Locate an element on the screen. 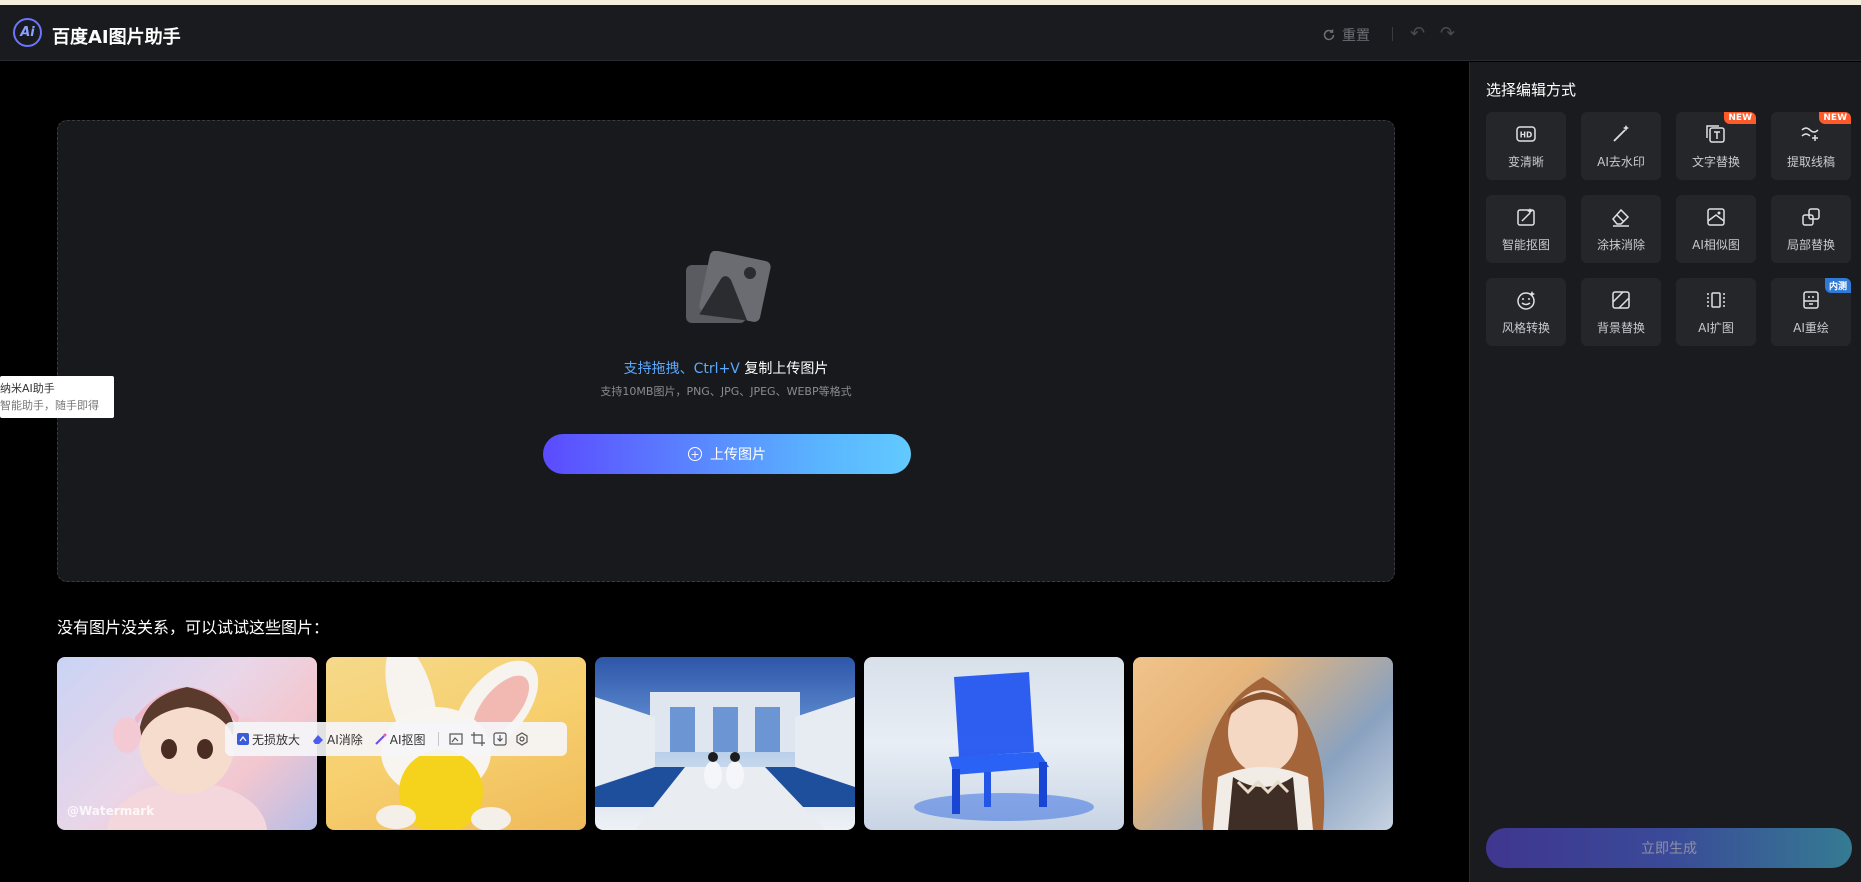  tool-label: 提取线稿 is located at coordinates (1810, 161).